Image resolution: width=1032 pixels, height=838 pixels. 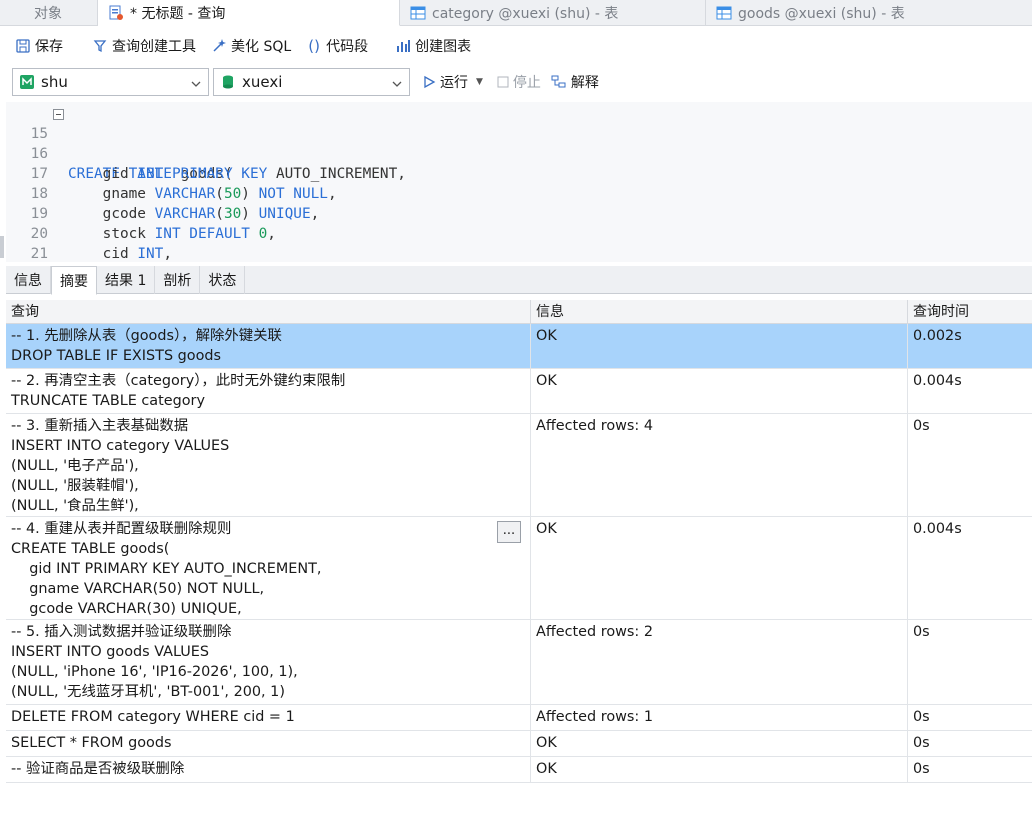 I want to click on explain-icon, so click(x=559, y=82).